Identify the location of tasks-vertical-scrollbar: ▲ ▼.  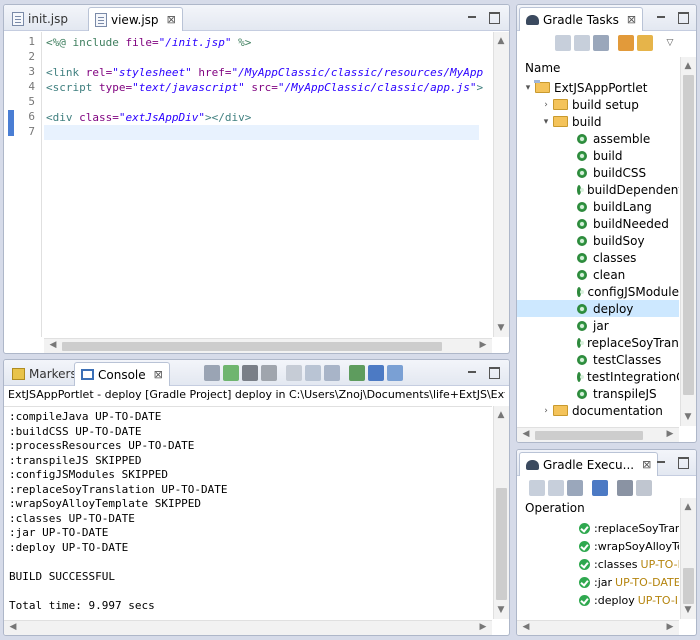
(688, 241).